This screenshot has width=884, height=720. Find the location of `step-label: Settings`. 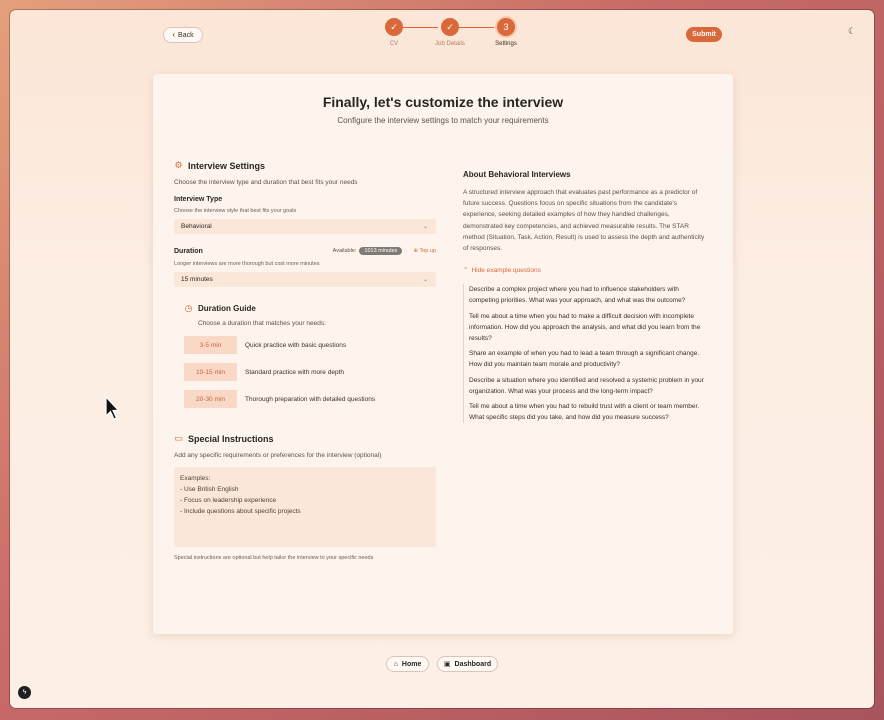

step-label: Settings is located at coordinates (506, 44).